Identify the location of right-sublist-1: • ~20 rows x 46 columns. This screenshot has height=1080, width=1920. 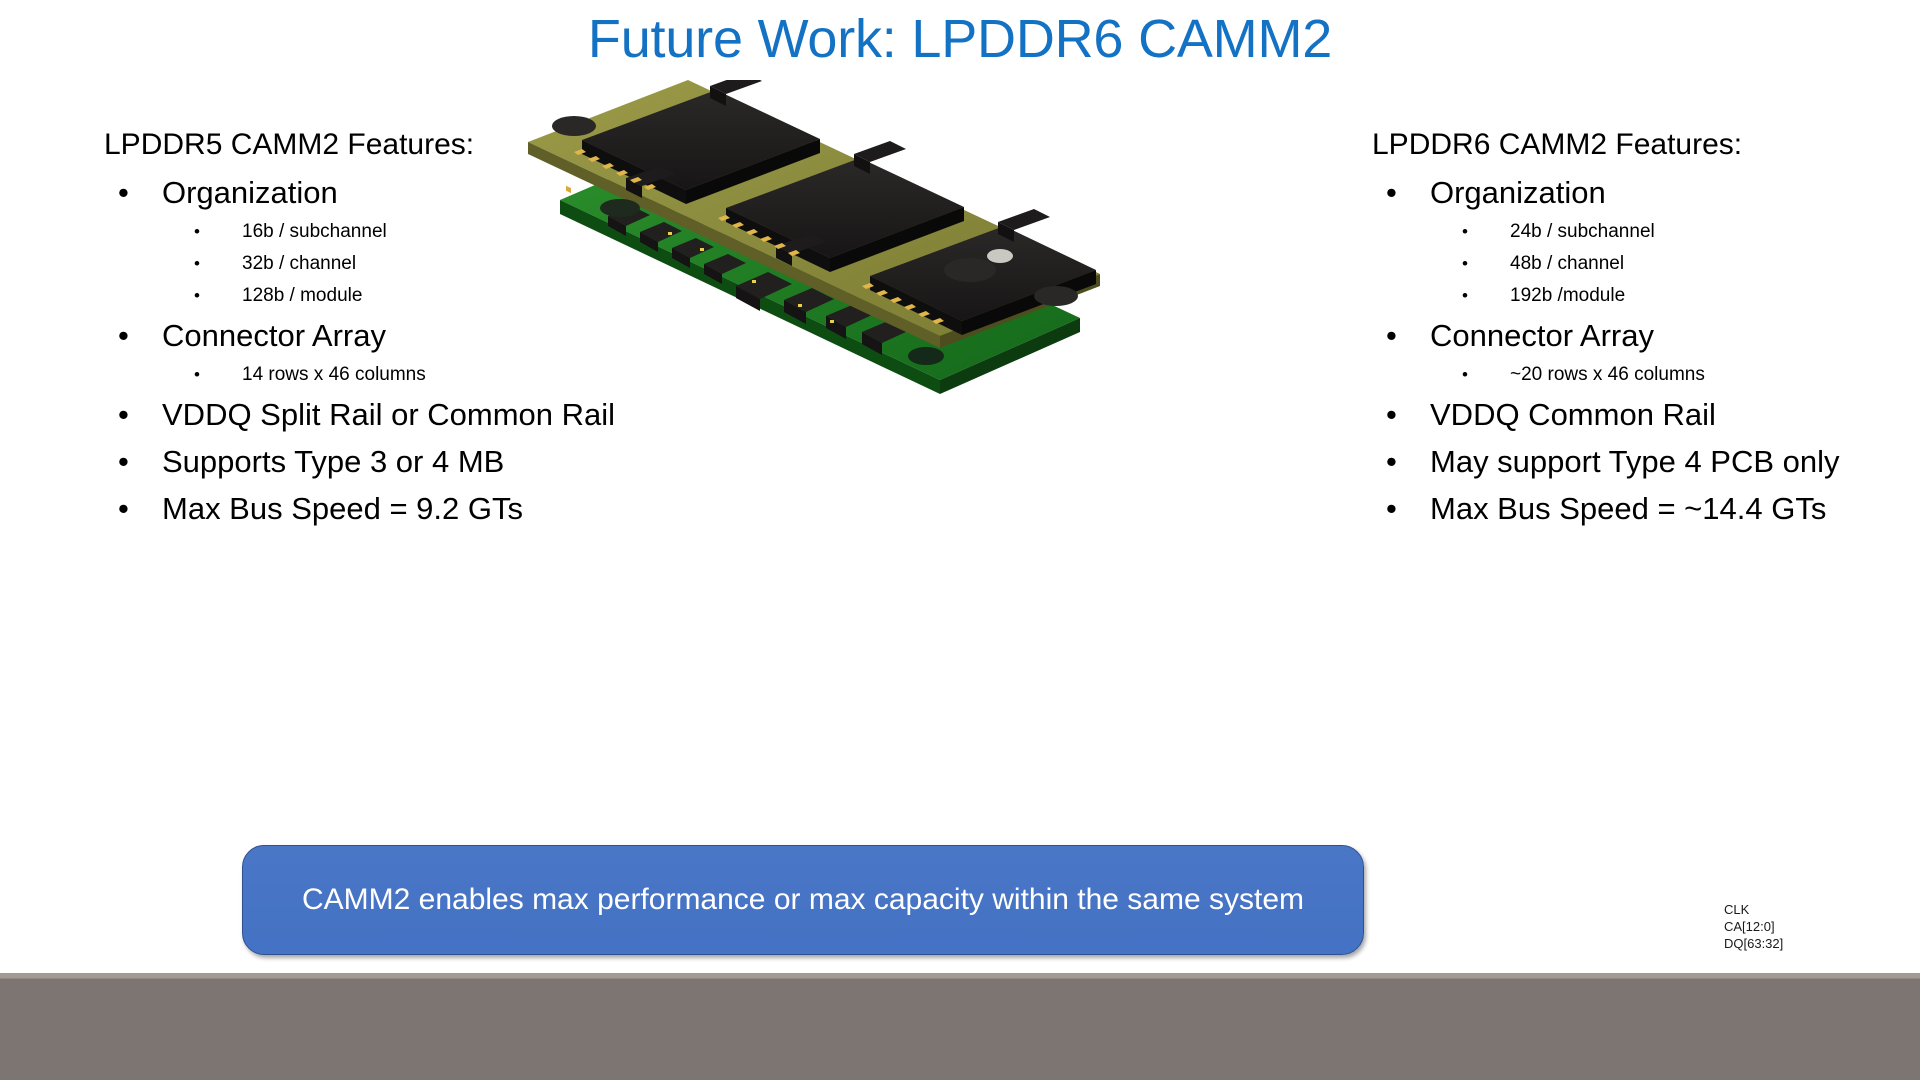
(1675, 375).